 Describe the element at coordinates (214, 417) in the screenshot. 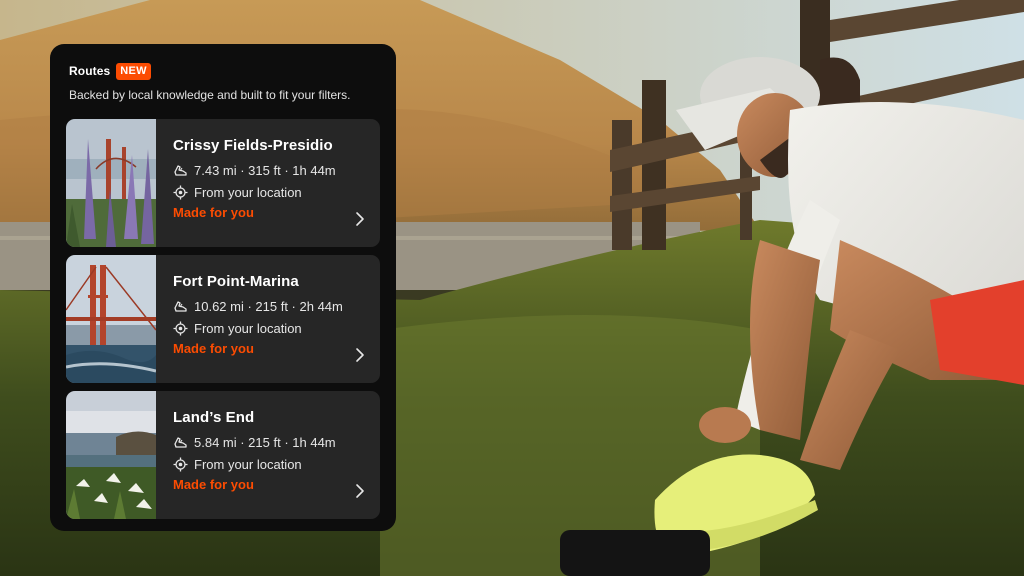

I see `route-name: Land’s End` at that location.